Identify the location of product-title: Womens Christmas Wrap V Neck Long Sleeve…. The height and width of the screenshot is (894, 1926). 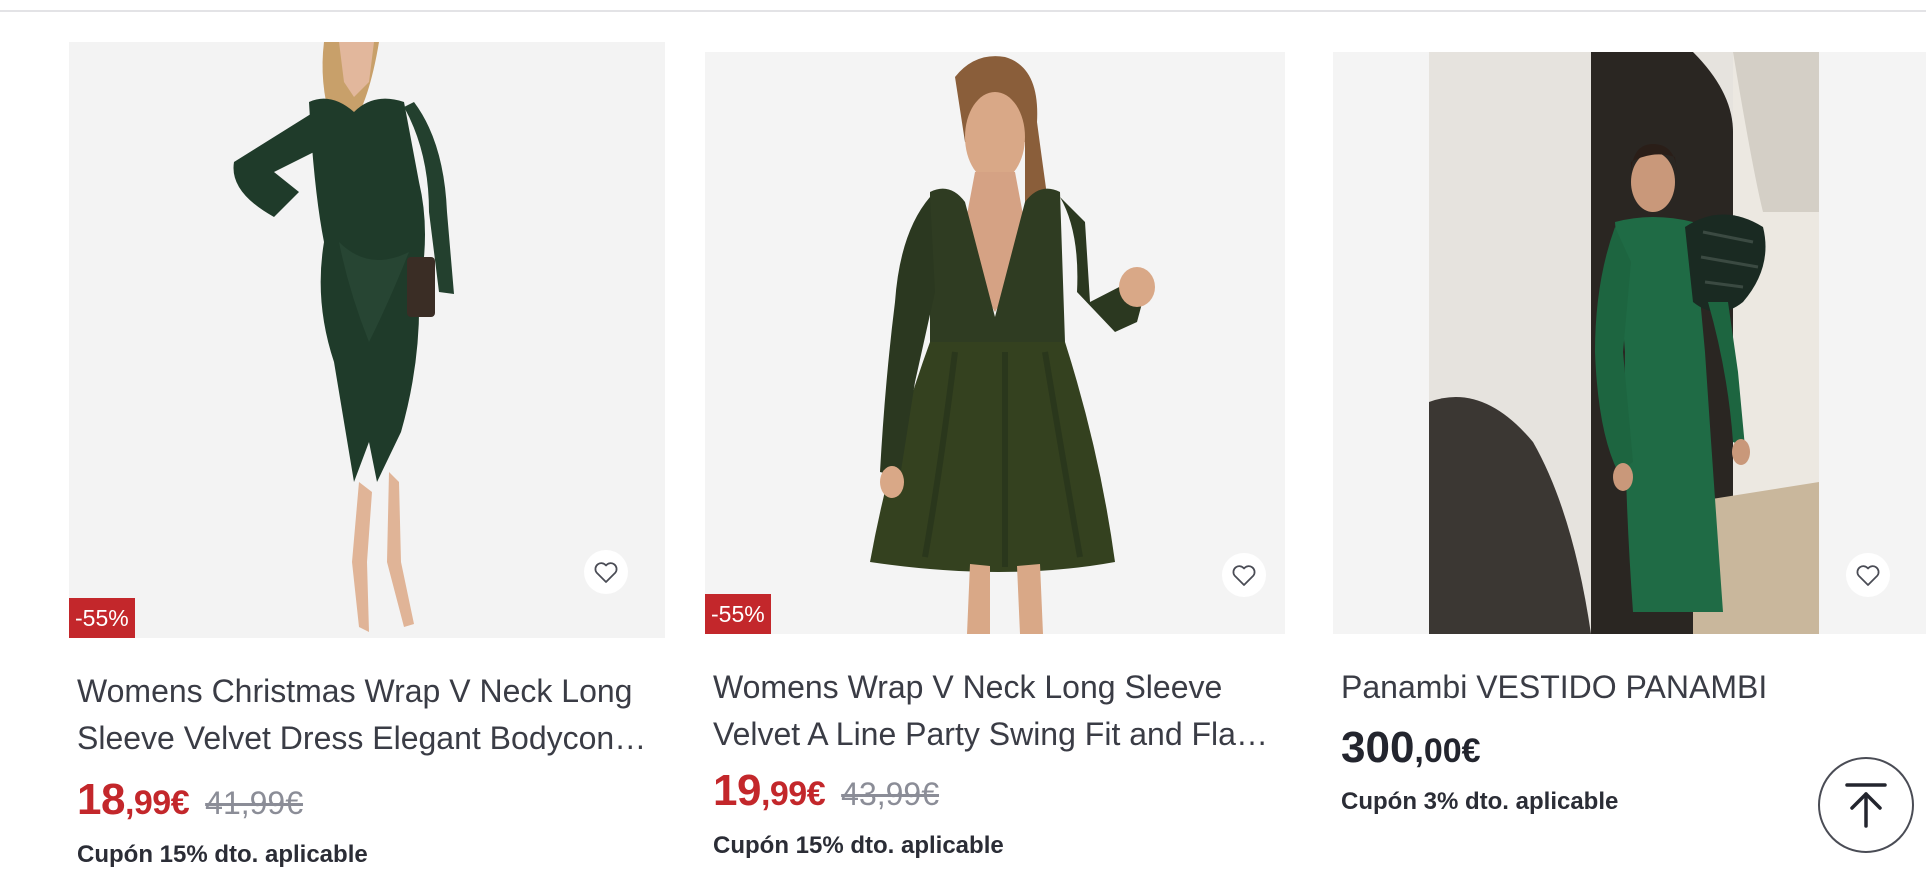
(372, 715).